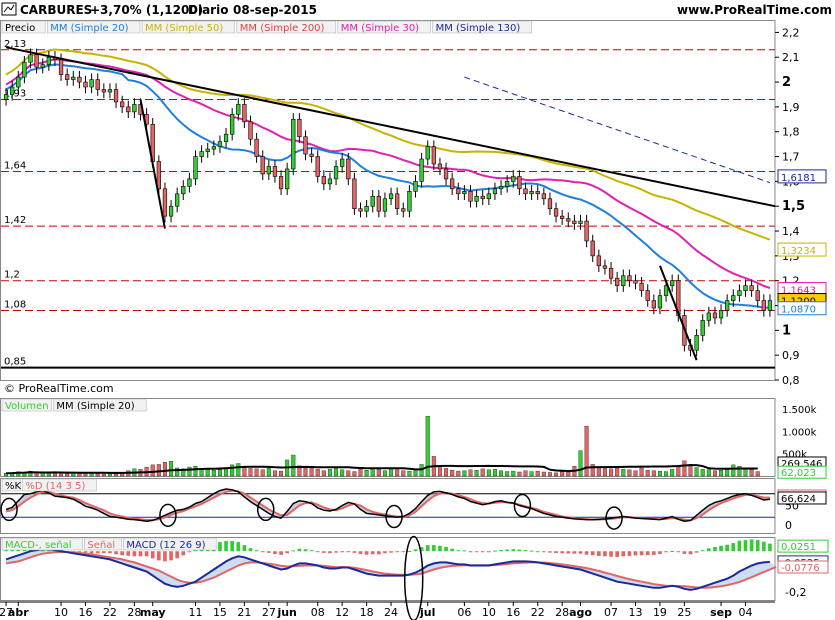 This screenshot has width=835, height=620. Describe the element at coordinates (59, 388) in the screenshot. I see `copyright-label: © ProRealTime.com` at that location.